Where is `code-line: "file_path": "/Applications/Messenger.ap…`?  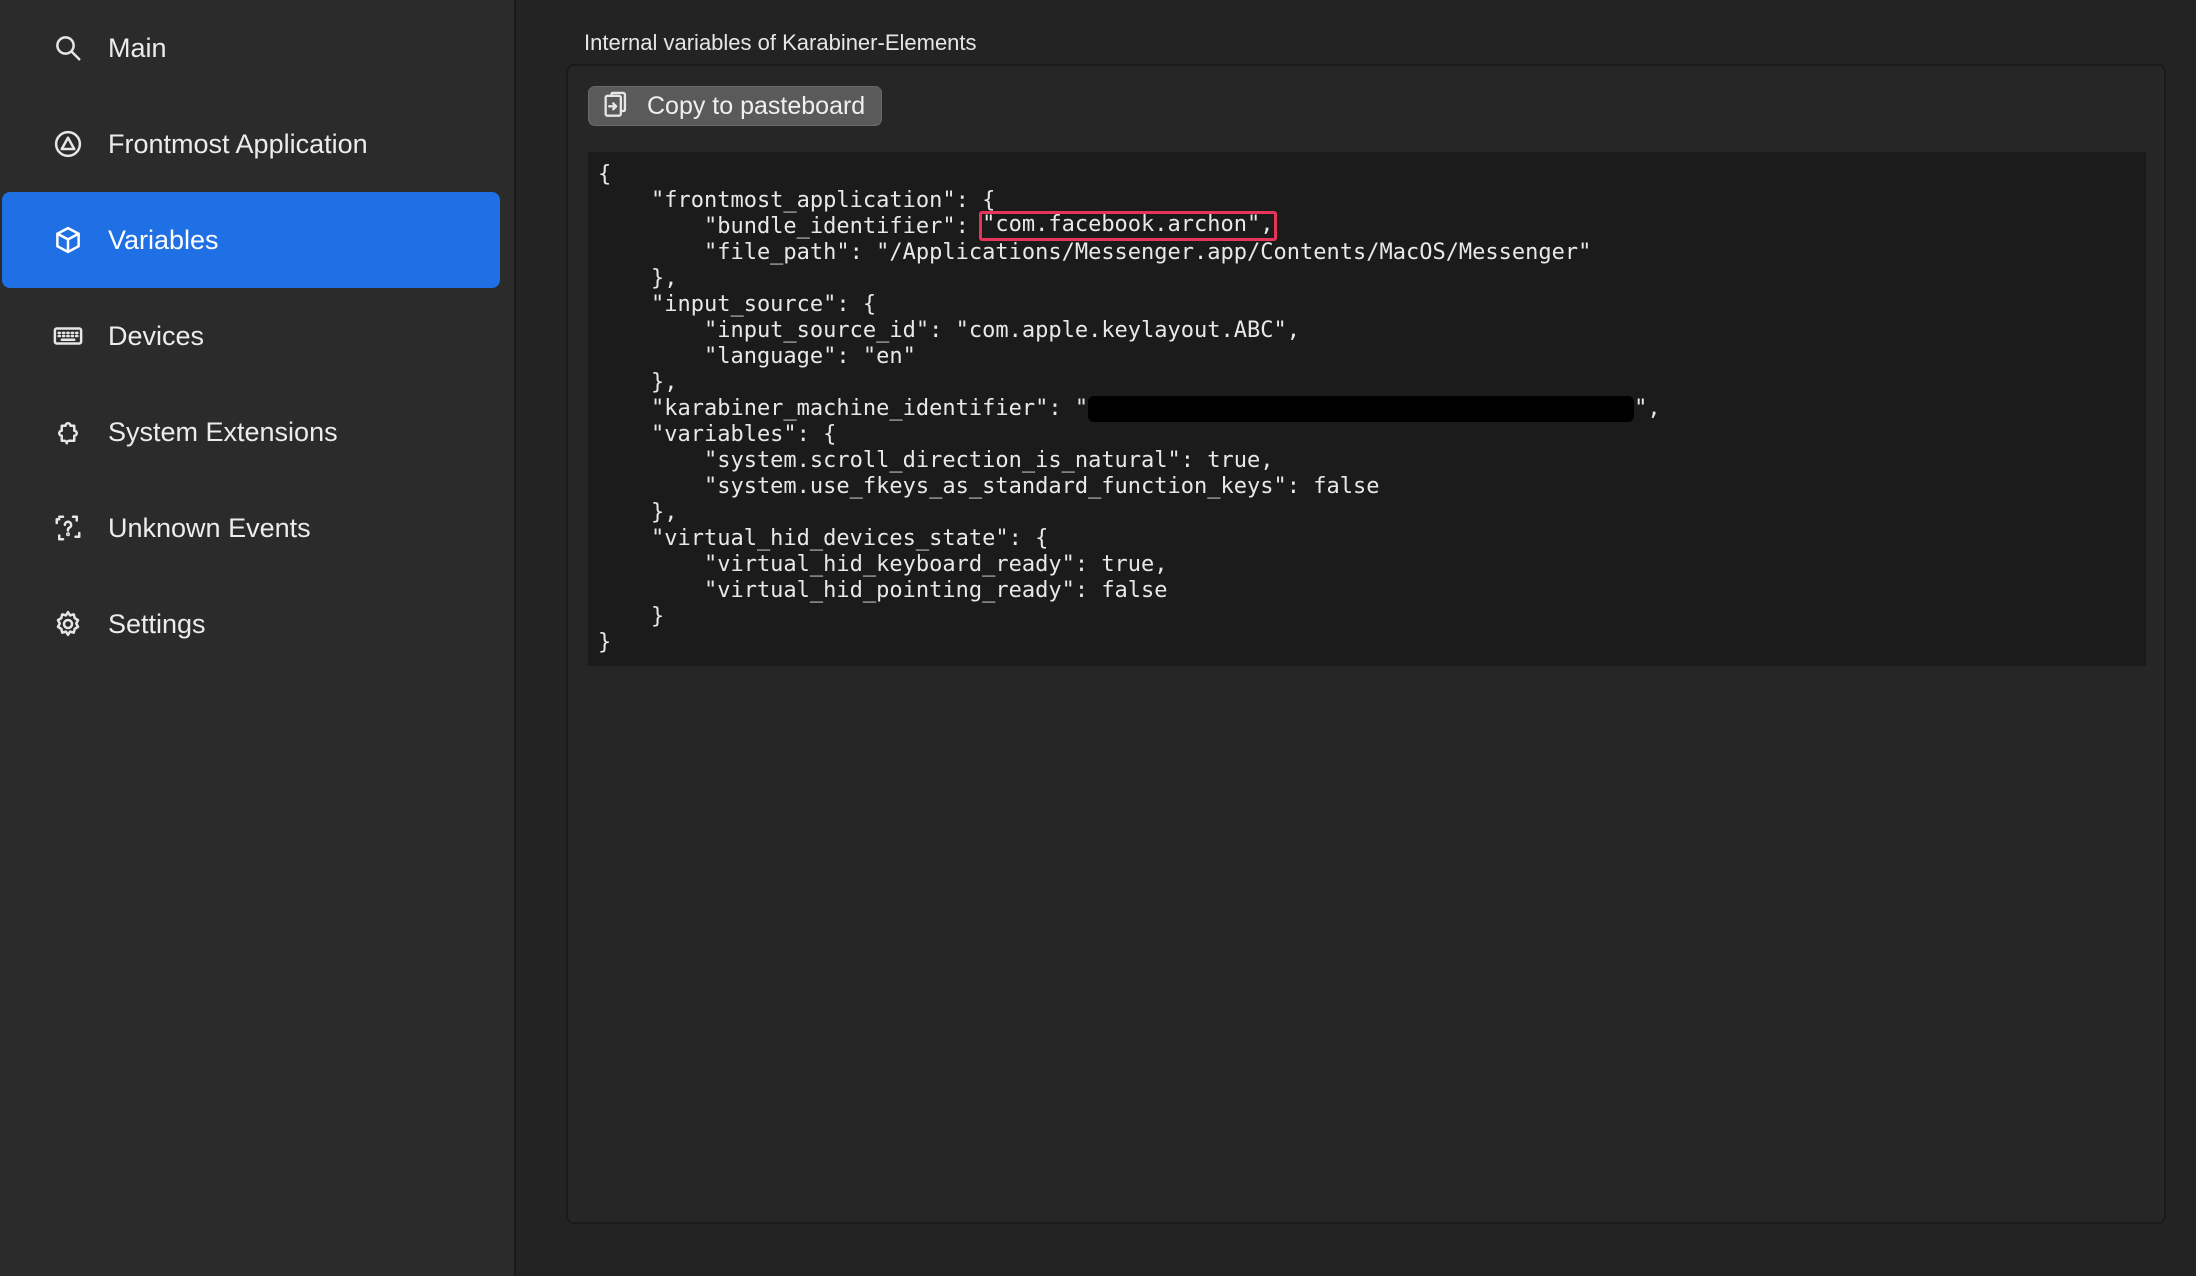 code-line: "file_path": "/Applications/Messenger.ap… is located at coordinates (1095, 252).